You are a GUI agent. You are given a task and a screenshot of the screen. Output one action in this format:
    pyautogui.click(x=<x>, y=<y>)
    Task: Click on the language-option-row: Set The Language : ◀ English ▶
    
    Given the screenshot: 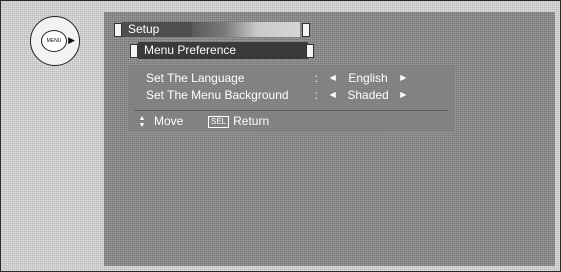 What is the action you would take?
    pyautogui.click(x=277, y=78)
    